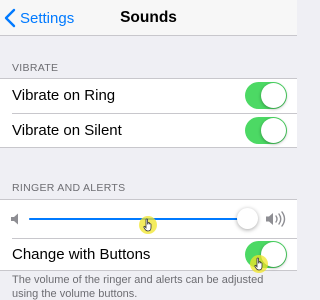 This screenshot has width=320, height=300. What do you see at coordinates (81, 254) in the screenshot?
I see `change-with-buttons-label: Change with Buttons` at bounding box center [81, 254].